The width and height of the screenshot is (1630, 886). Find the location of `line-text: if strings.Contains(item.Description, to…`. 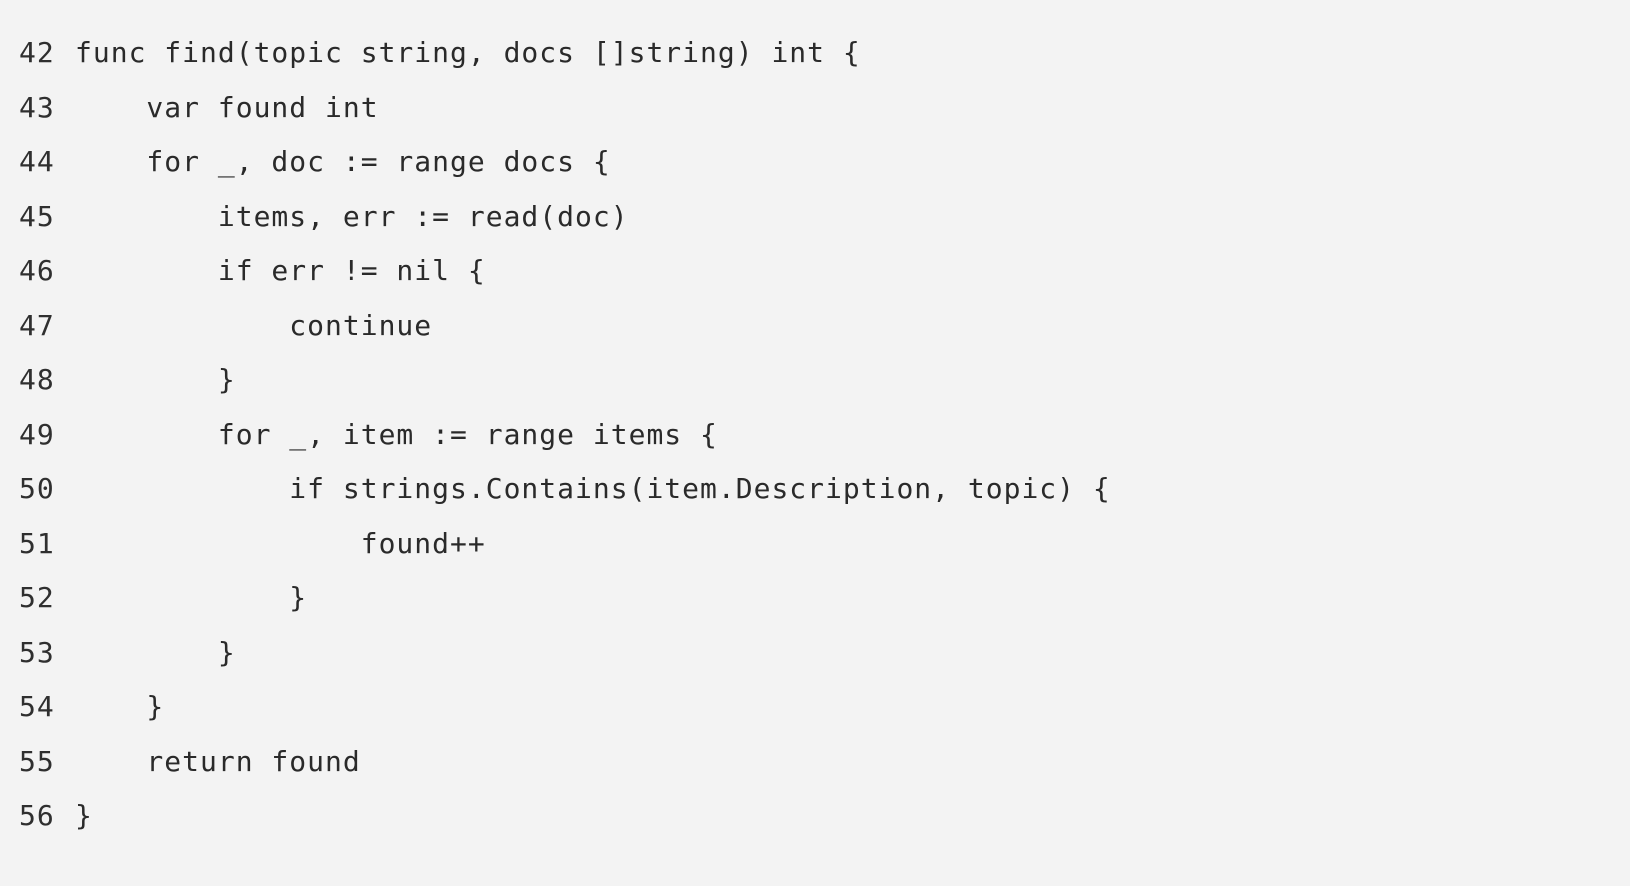

line-text: if strings.Contains(item.Description, to… is located at coordinates (593, 488).